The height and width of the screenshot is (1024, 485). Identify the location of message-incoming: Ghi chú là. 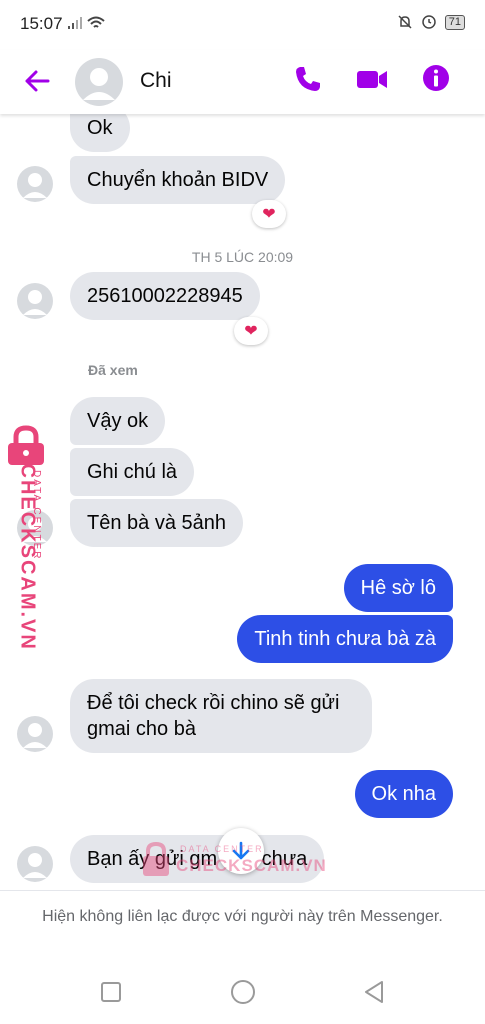
(132, 472).